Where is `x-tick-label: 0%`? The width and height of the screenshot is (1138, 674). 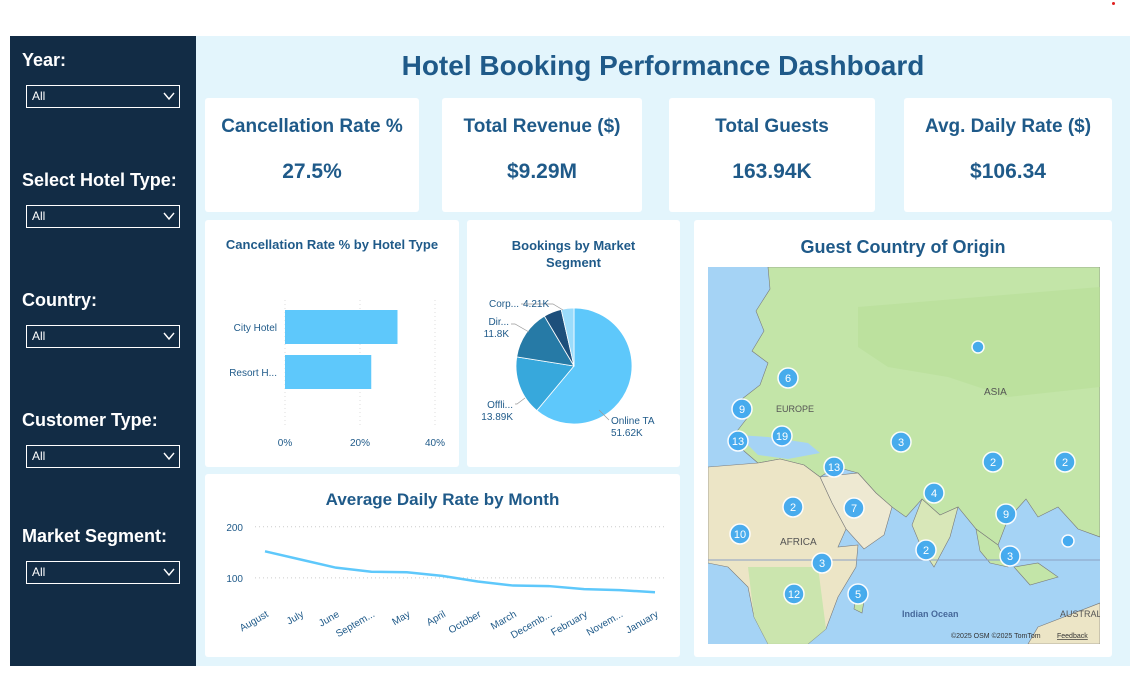 x-tick-label: 0% is located at coordinates (285, 443).